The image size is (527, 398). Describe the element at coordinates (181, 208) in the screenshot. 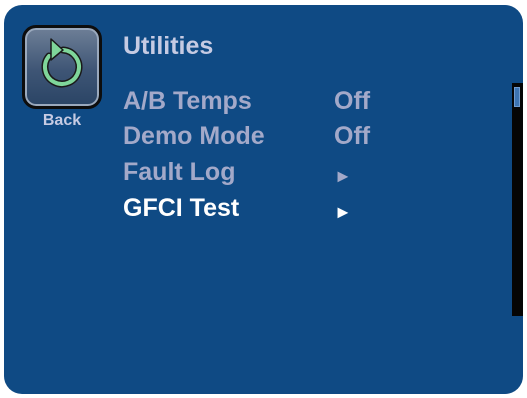

I see `menu-item-label: GFCI Test` at that location.